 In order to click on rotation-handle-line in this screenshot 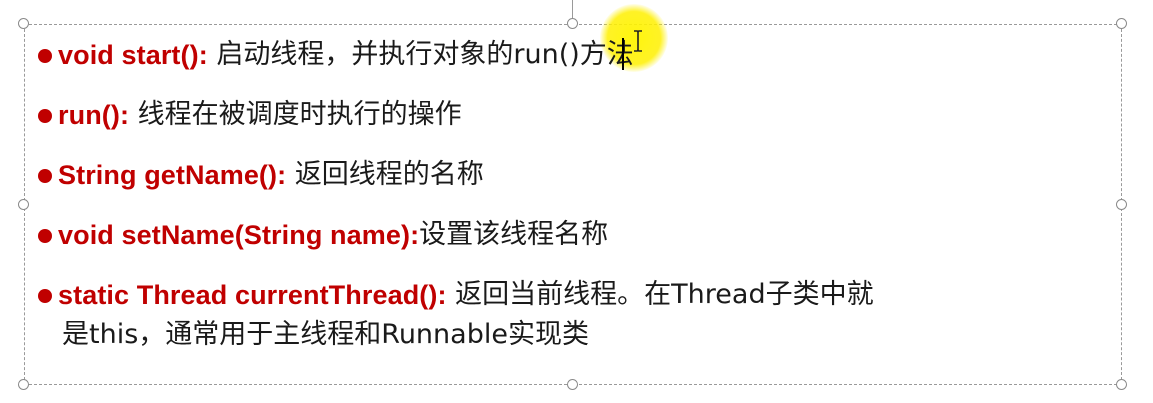, I will do `click(572, 9)`.